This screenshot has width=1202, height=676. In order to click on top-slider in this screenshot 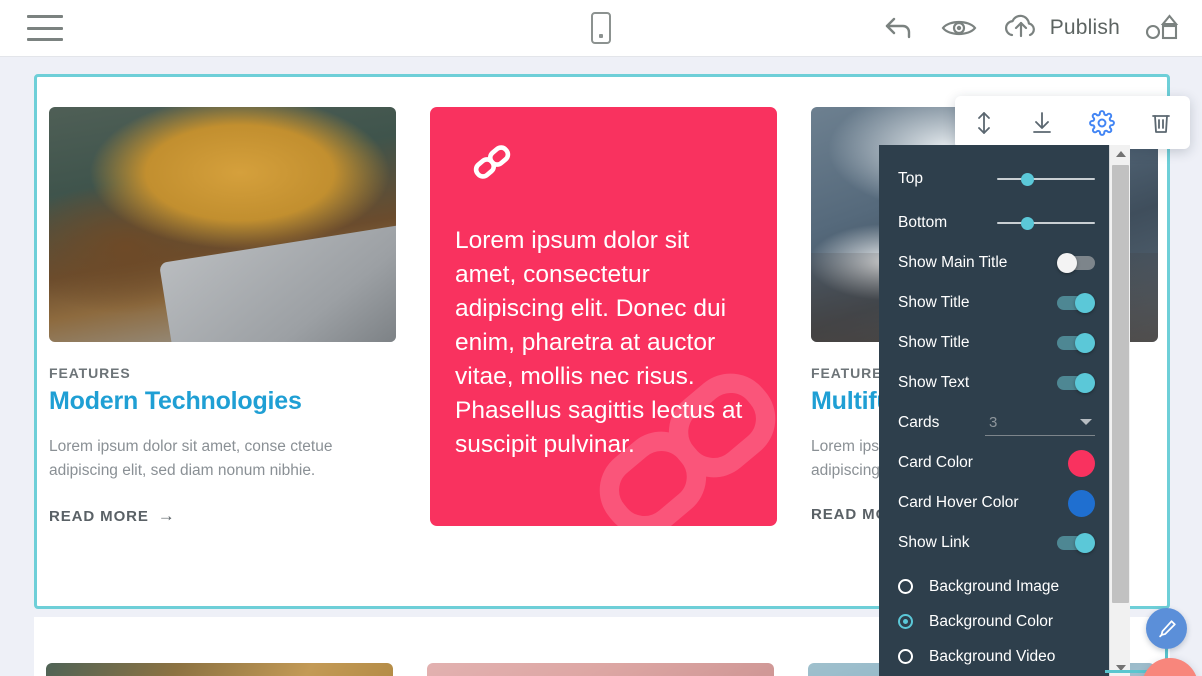, I will do `click(1046, 179)`.